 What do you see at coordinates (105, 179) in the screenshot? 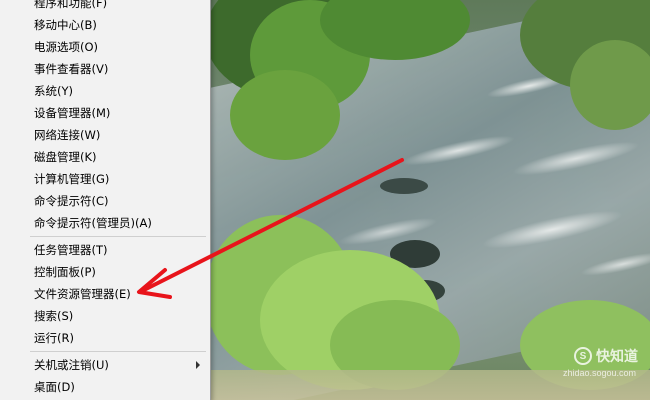
I see `menu-item-computer-management: 计算机管理(G)` at bounding box center [105, 179].